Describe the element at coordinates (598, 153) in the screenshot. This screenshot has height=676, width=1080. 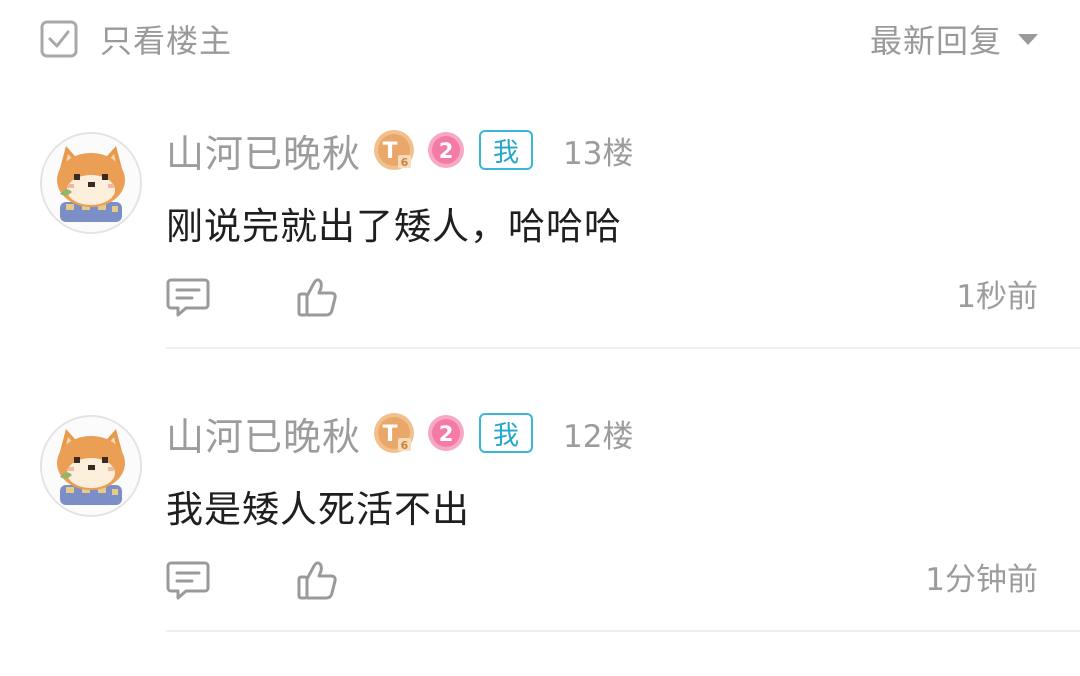
I see `floor-number: 13楼` at that location.